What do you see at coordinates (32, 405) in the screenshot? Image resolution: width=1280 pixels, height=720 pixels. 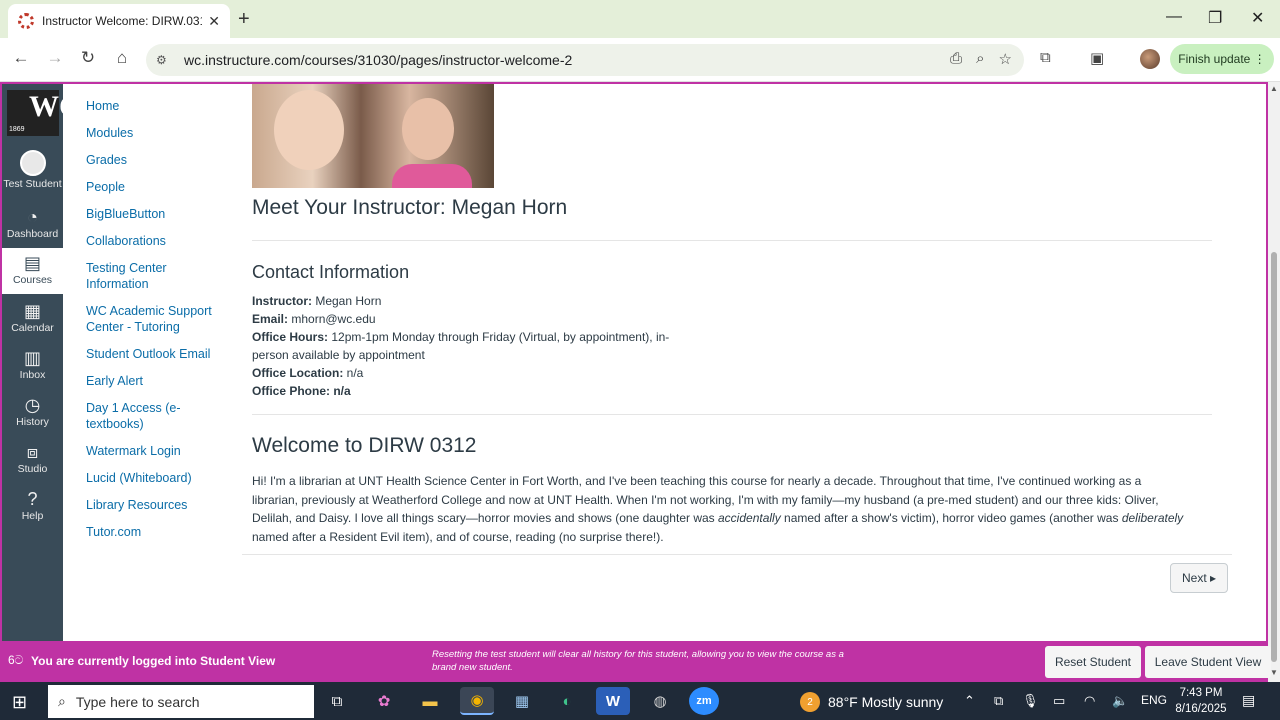 I see `history-icon: ◷` at bounding box center [32, 405].